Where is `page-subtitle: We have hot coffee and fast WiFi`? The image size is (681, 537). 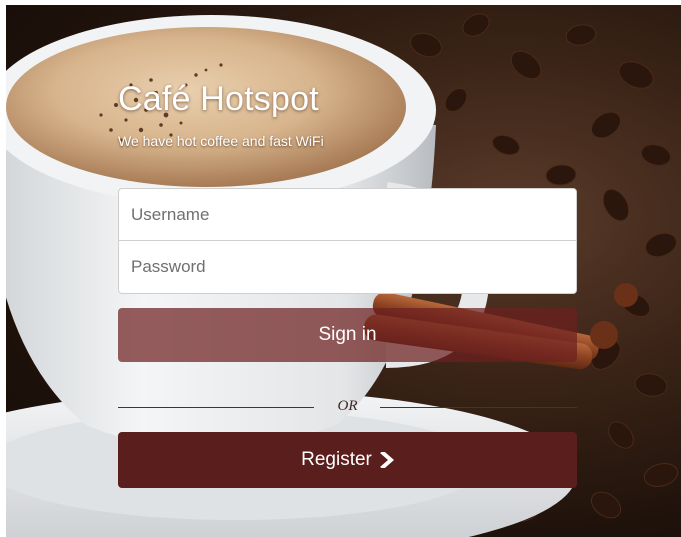
page-subtitle: We have hot coffee and fast WiFi is located at coordinates (221, 141).